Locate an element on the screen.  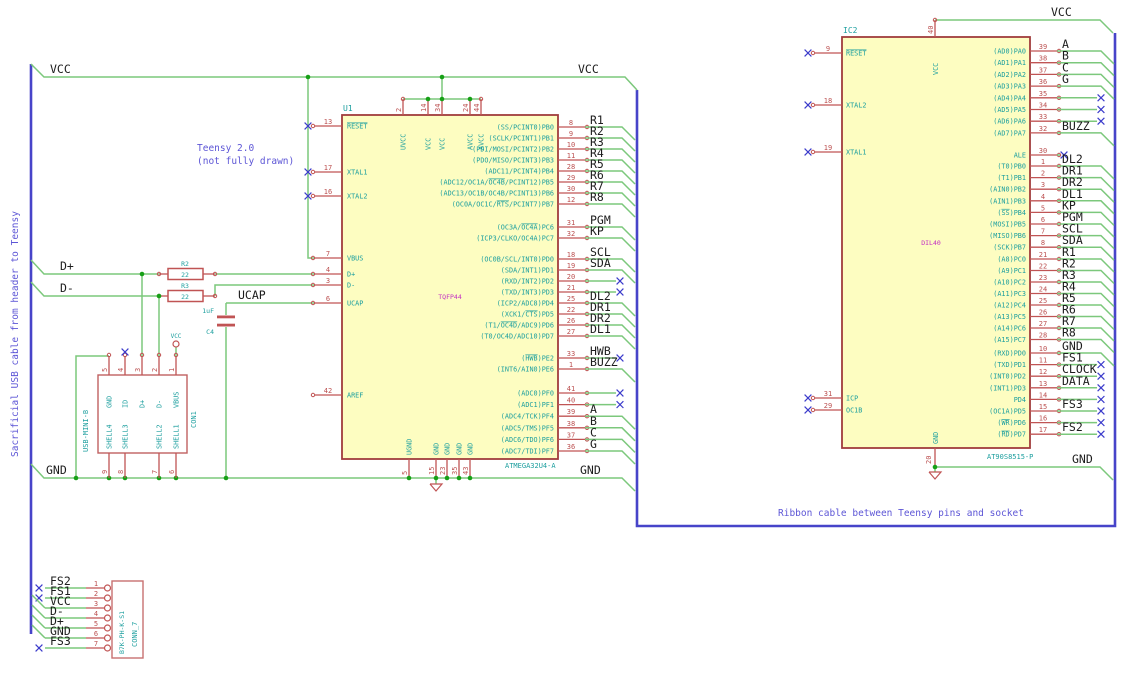
ic2-pin-number: 35 is located at coordinates (1043, 94).